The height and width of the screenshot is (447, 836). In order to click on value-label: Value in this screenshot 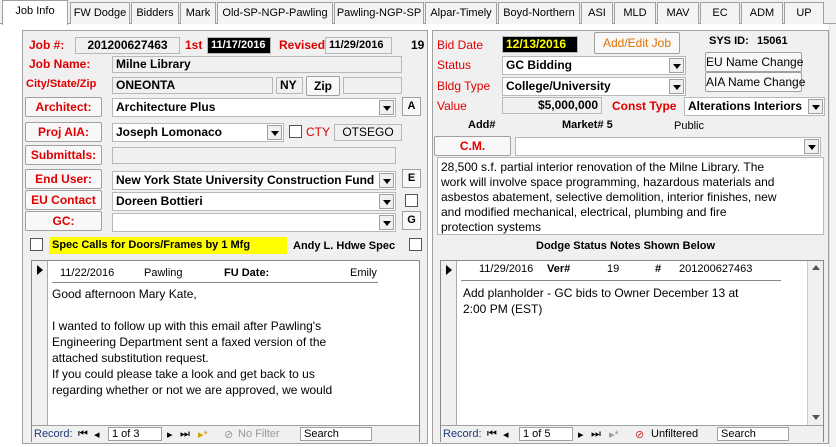, I will do `click(452, 106)`.